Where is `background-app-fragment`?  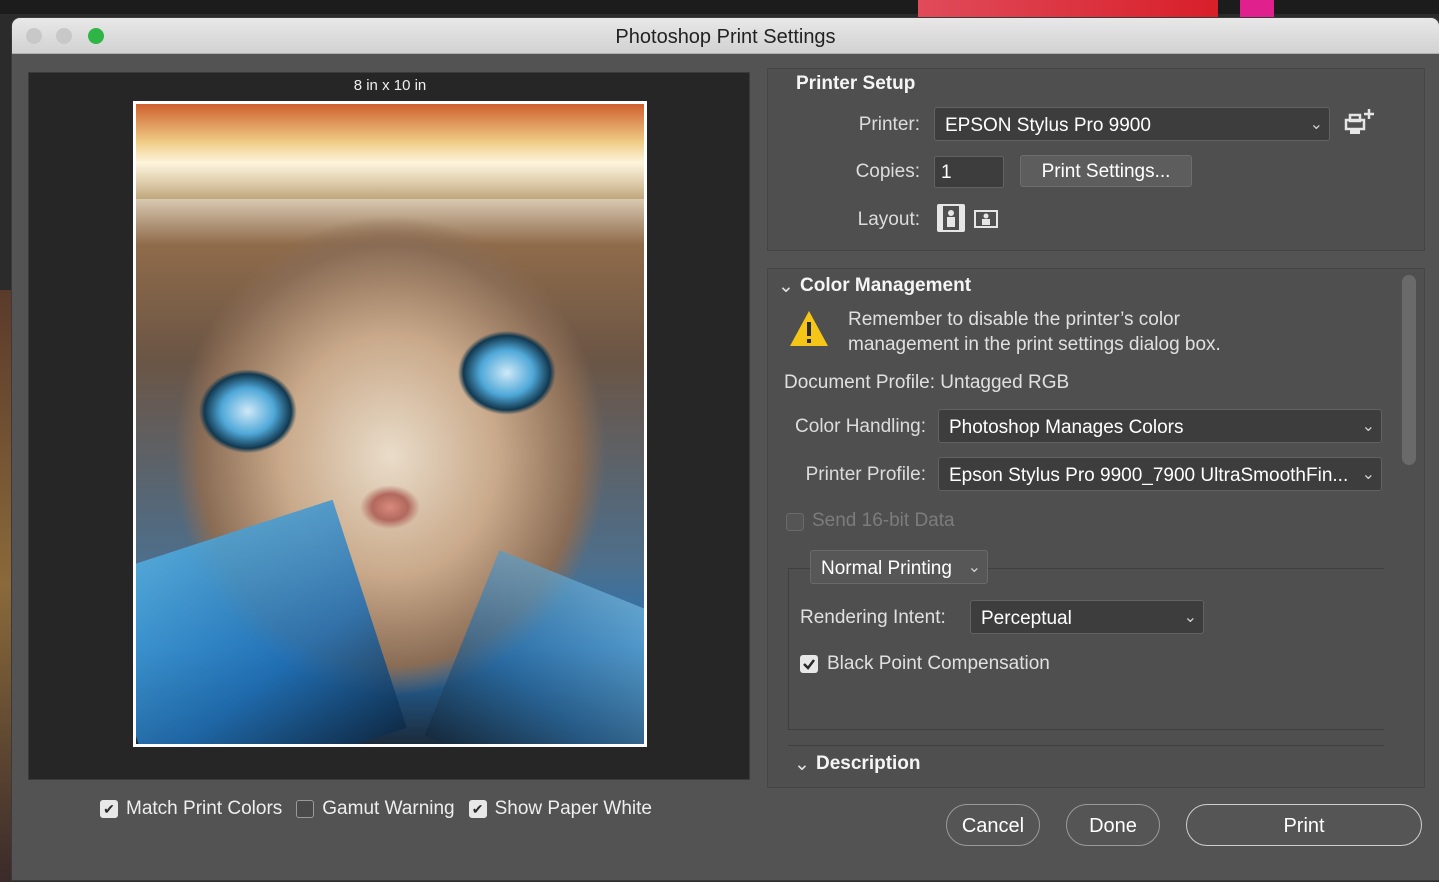 background-app-fragment is located at coordinates (1068, 9).